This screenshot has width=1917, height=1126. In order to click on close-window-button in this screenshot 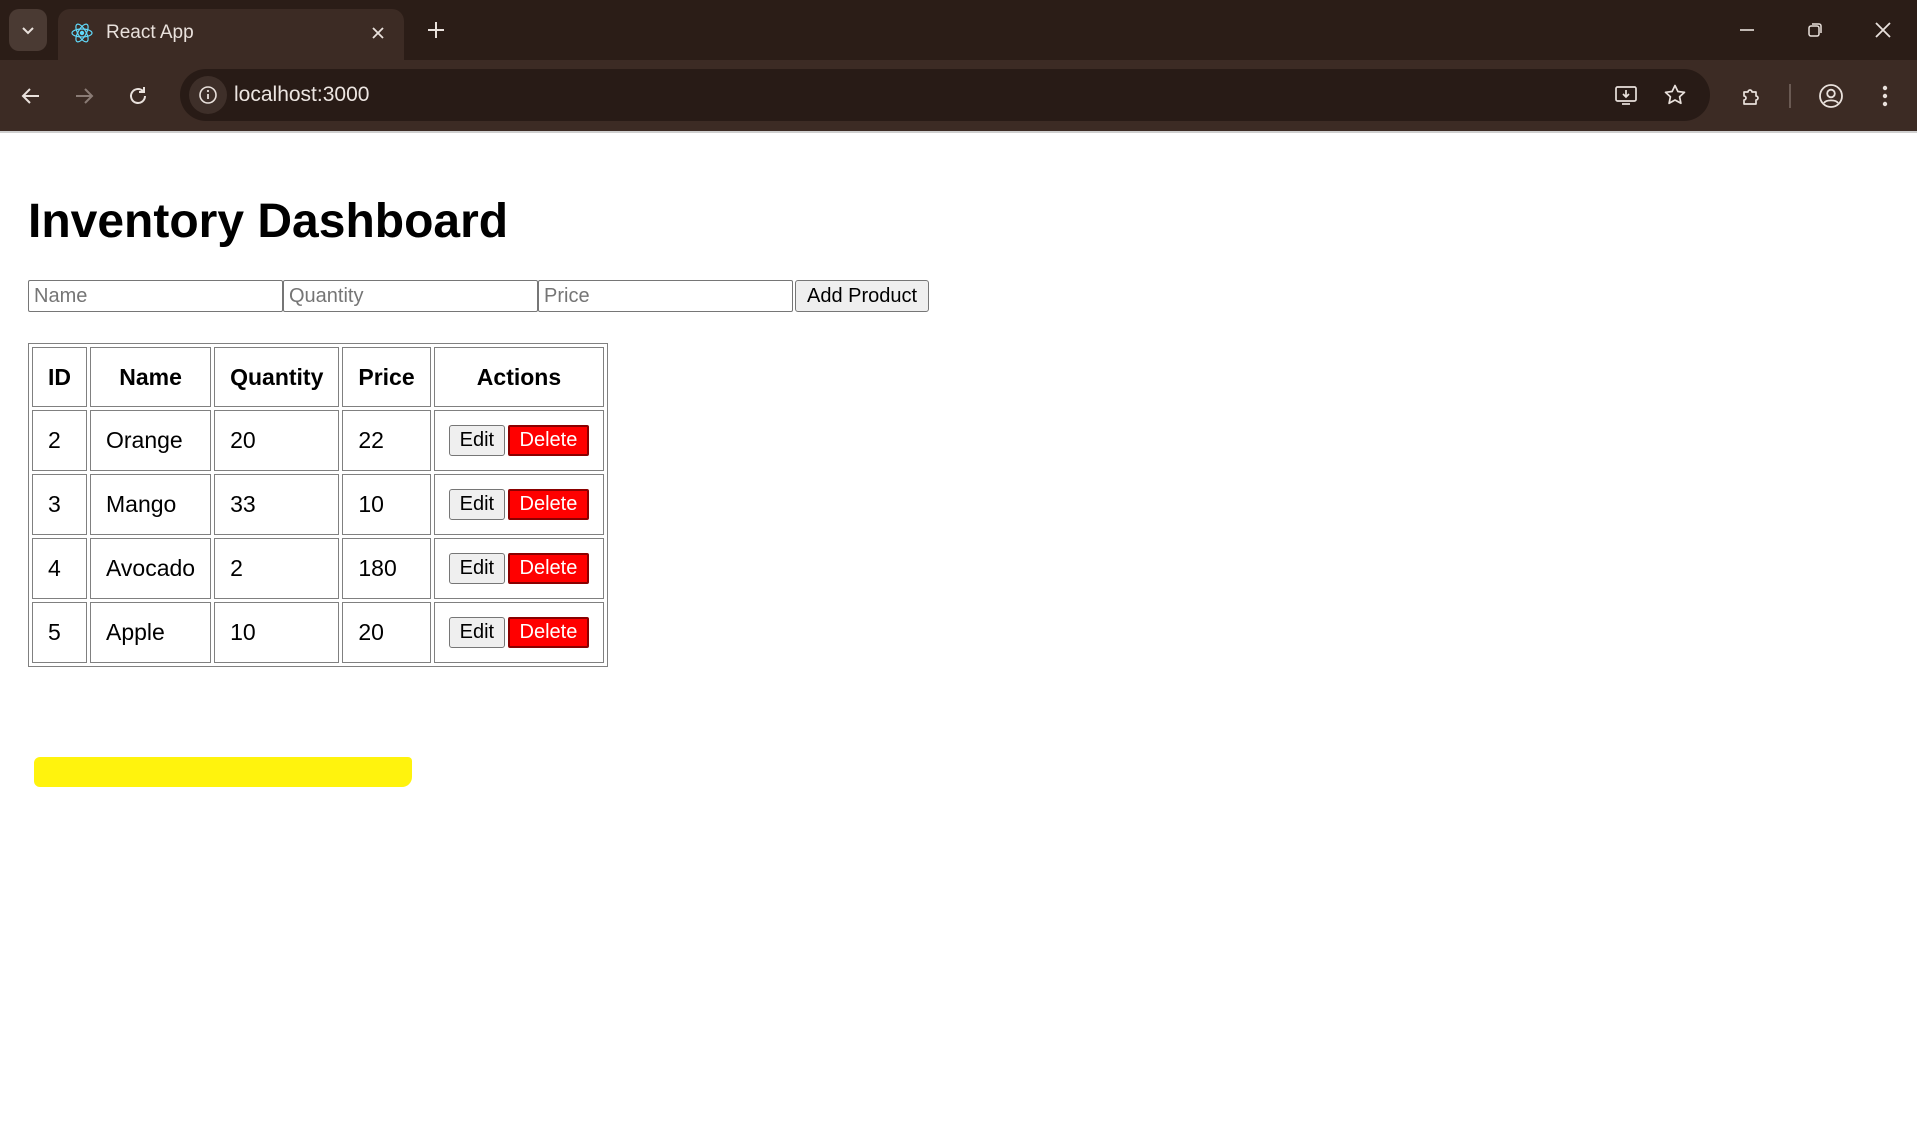, I will do `click(1883, 30)`.